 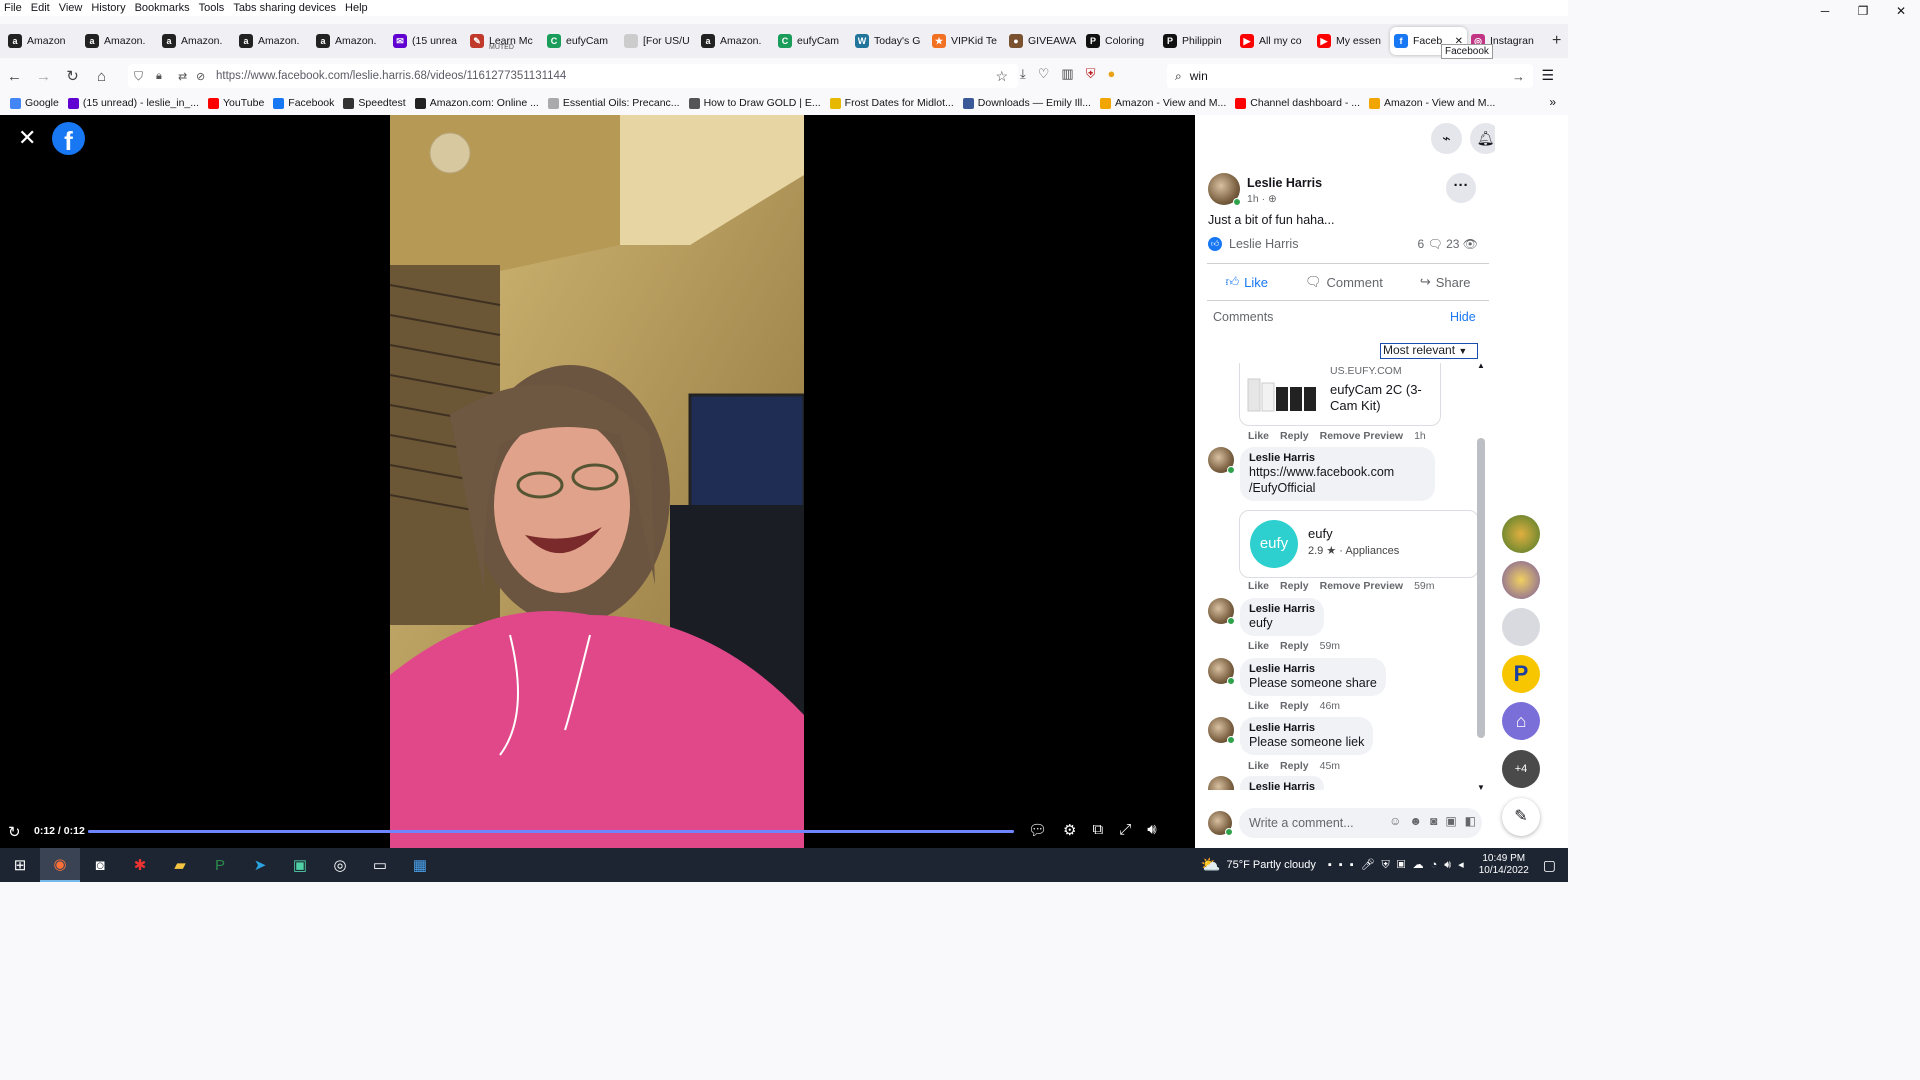 What do you see at coordinates (220, 865) in the screenshot?
I see `publisher-icon: P` at bounding box center [220, 865].